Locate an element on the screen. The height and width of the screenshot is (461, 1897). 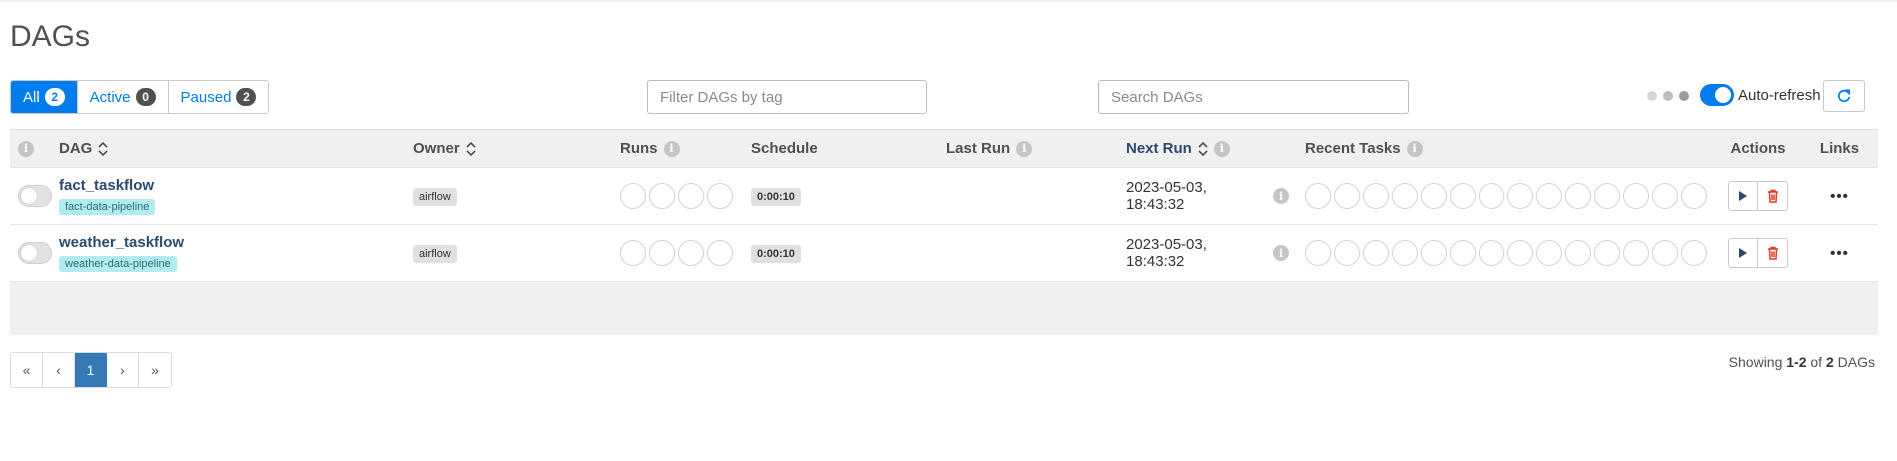
refresh-button is located at coordinates (1844, 96).